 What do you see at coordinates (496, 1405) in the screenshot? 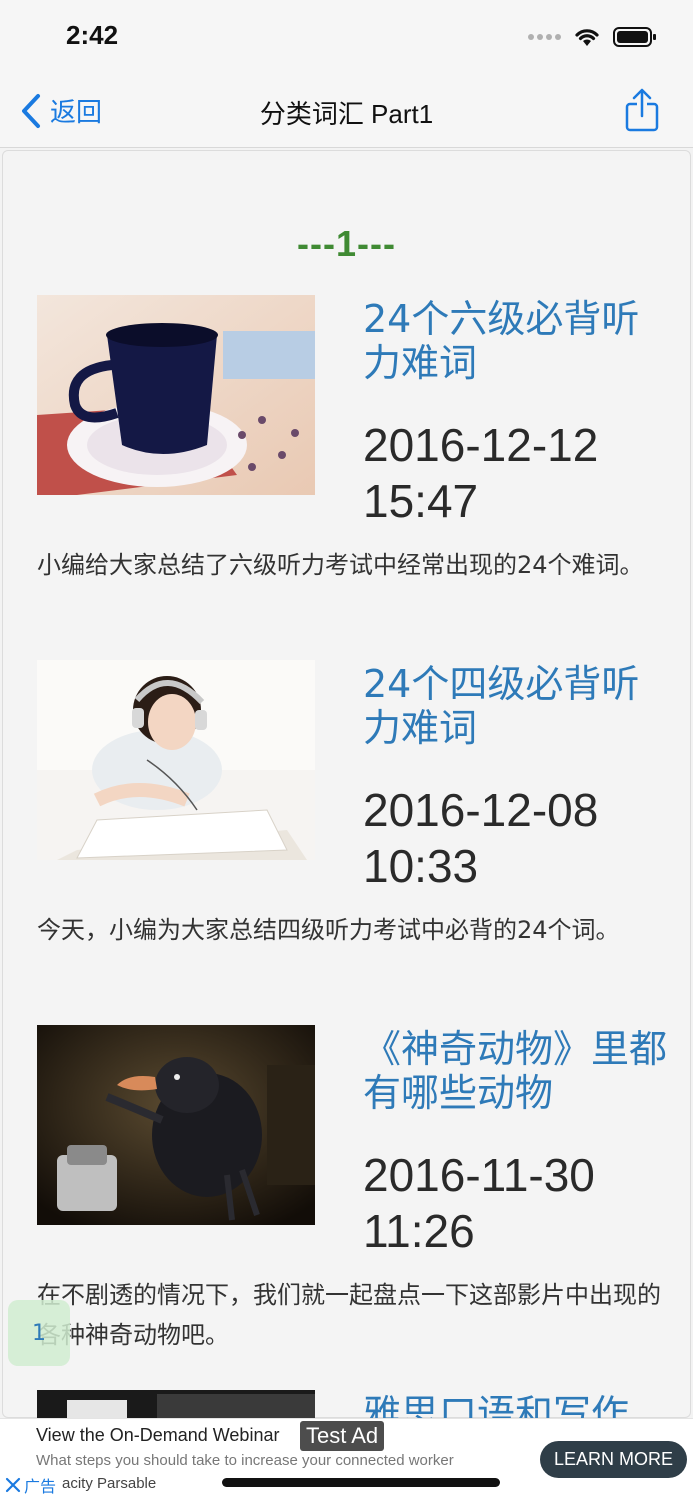
I see `article-title: 雅思口语和写作` at bounding box center [496, 1405].